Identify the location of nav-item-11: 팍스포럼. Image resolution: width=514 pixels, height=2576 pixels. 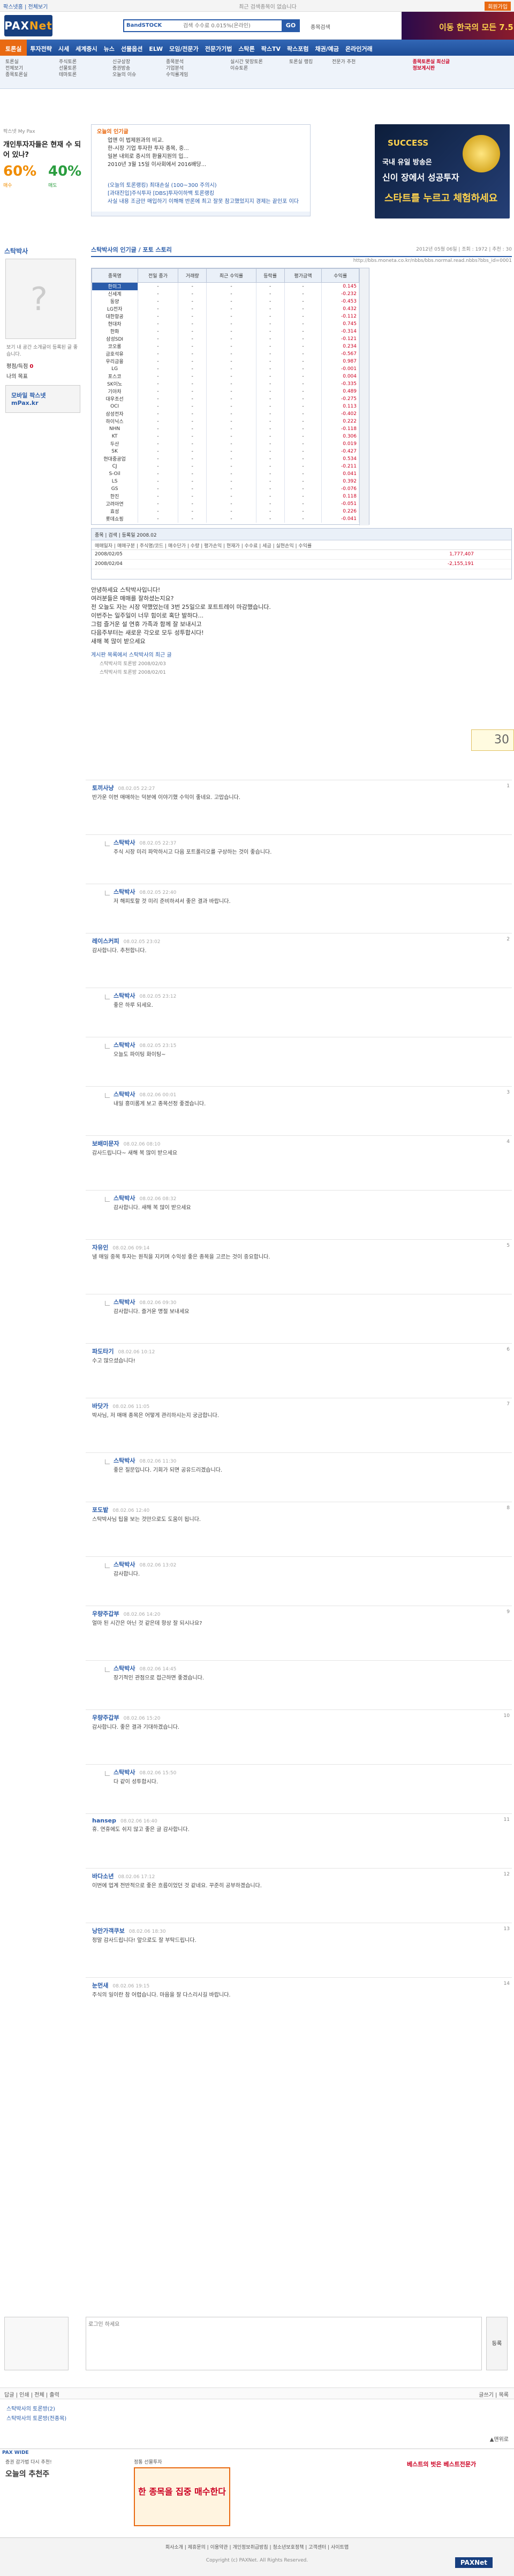
(298, 46).